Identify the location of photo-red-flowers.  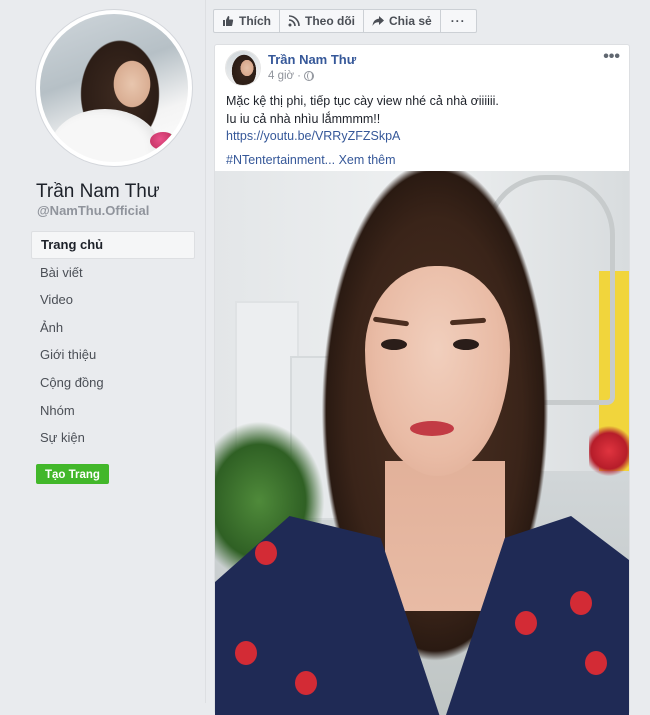
(609, 451).